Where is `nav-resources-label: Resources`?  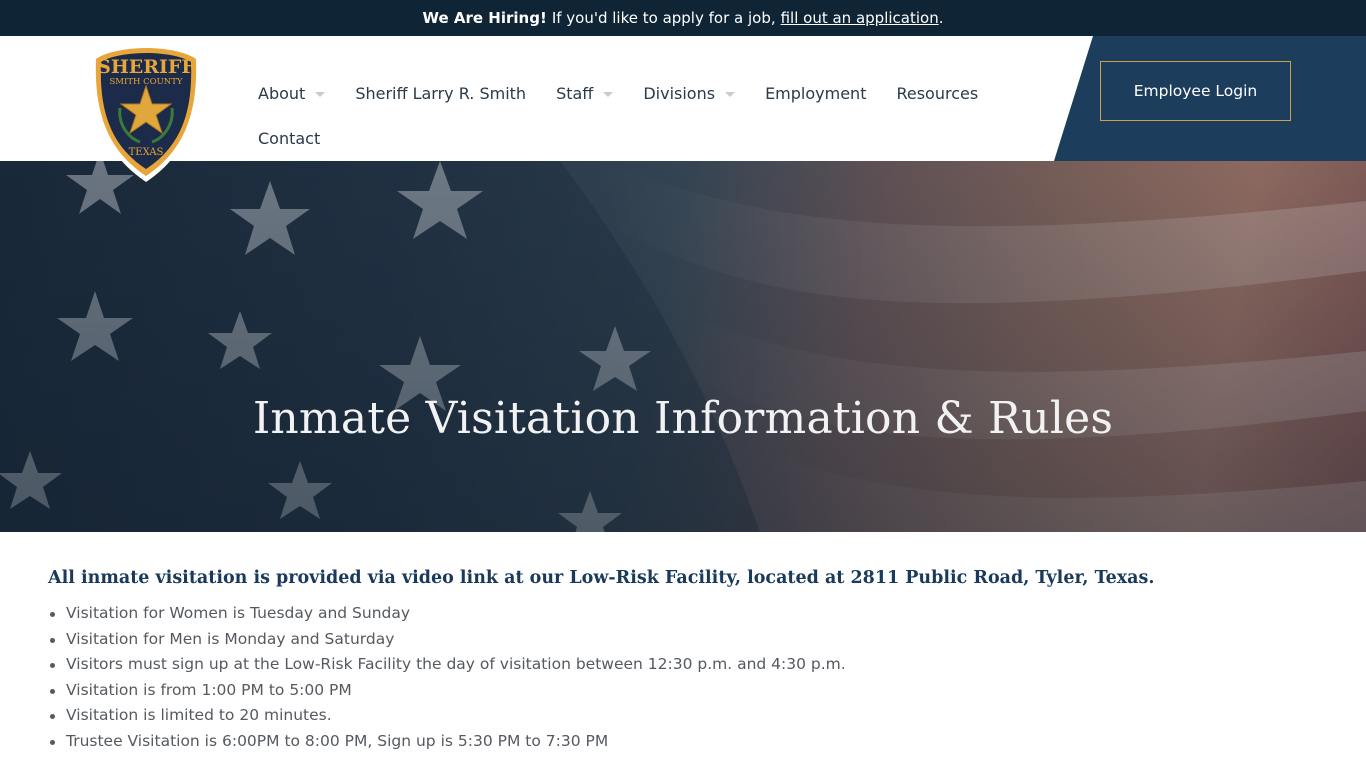 nav-resources-label: Resources is located at coordinates (937, 93).